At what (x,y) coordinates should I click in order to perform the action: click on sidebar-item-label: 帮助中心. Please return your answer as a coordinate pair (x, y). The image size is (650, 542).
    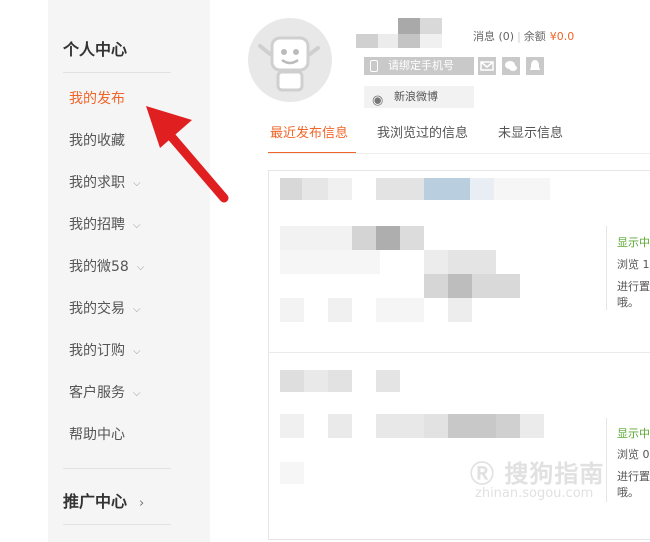
    Looking at the image, I should click on (97, 435).